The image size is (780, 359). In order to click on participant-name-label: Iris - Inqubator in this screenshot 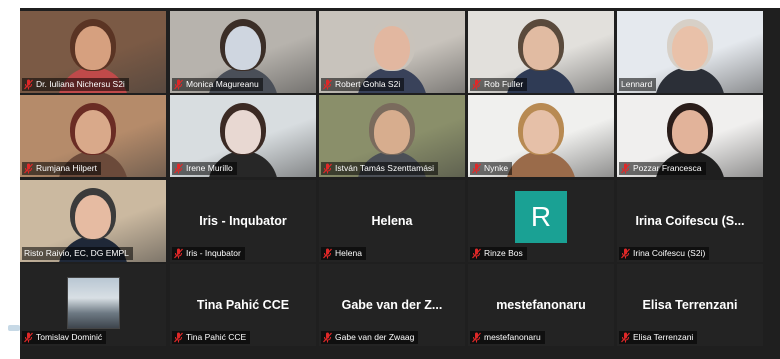, I will do `click(208, 253)`.